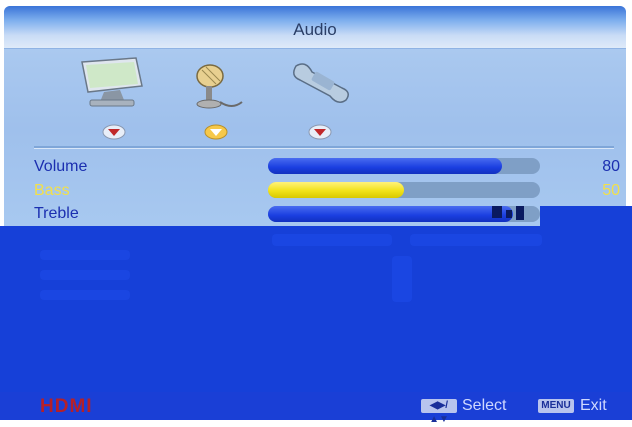  I want to click on input-source-label: HDMI, so click(66, 406).